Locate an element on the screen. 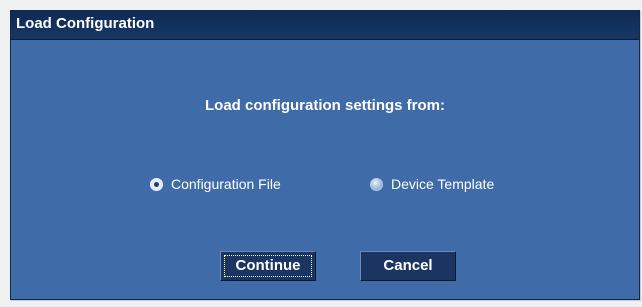 The height and width of the screenshot is (307, 642). cancel-button: Cancel is located at coordinates (408, 266).